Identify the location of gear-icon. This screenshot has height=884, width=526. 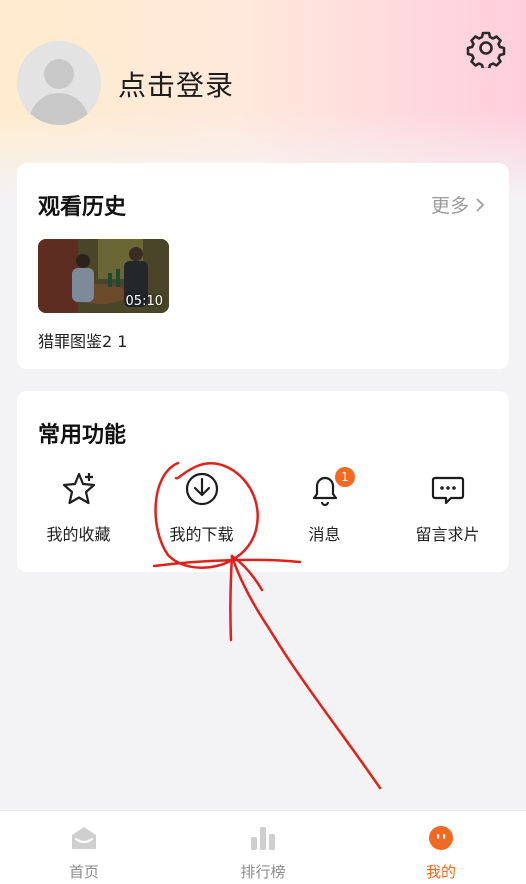
(486, 48).